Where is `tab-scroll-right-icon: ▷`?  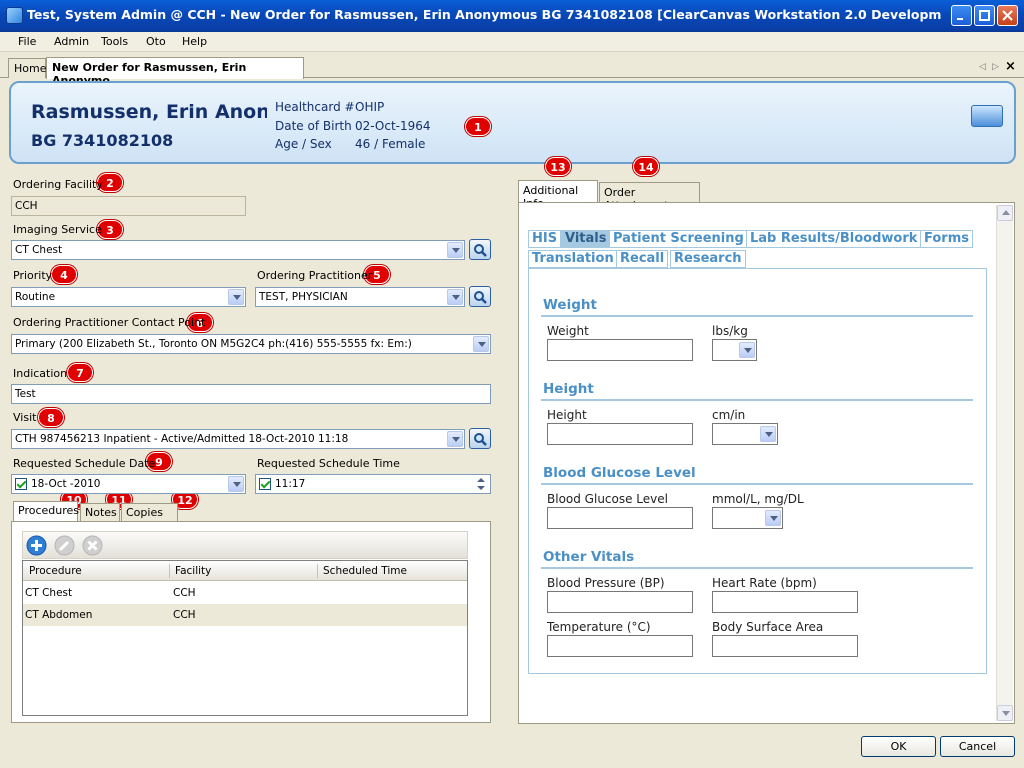 tab-scroll-right-icon: ▷ is located at coordinates (995, 67).